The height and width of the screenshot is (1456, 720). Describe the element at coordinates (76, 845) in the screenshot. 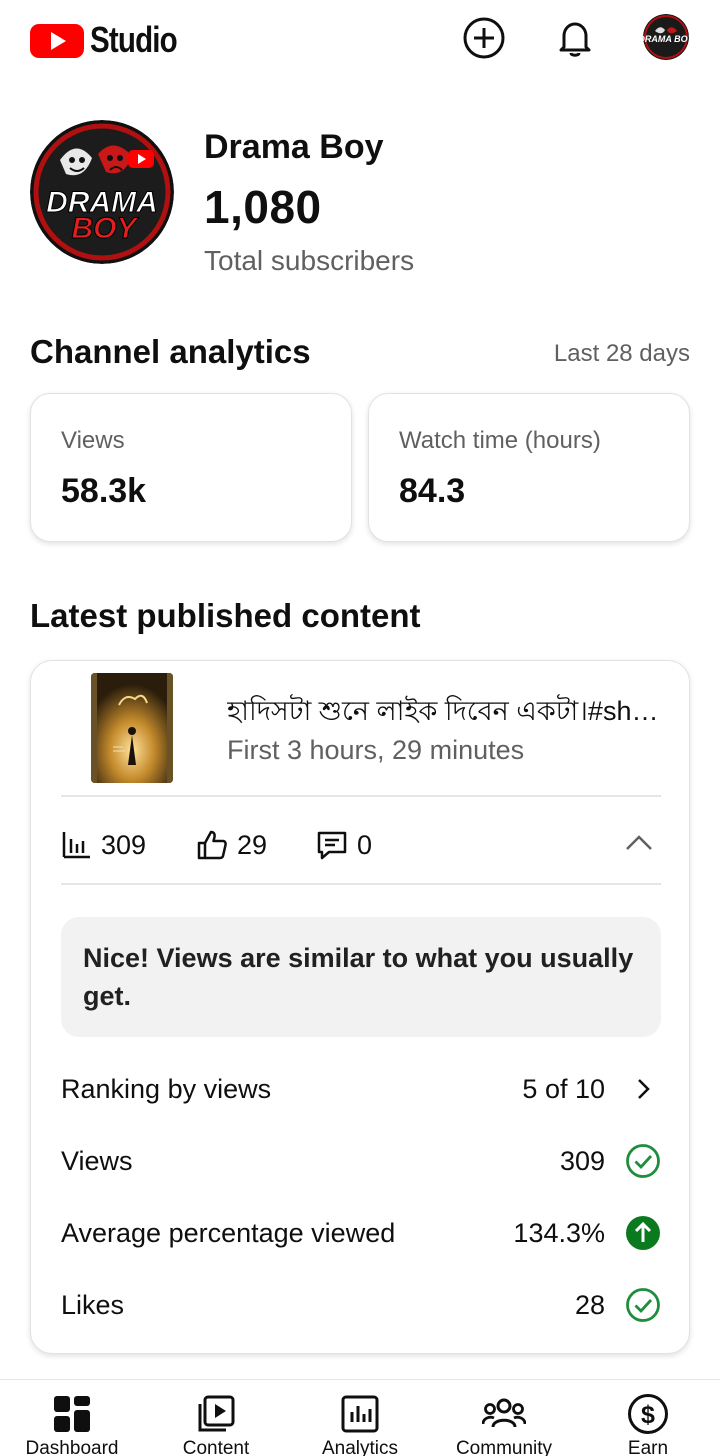

I see `bar-chart-icon` at that location.